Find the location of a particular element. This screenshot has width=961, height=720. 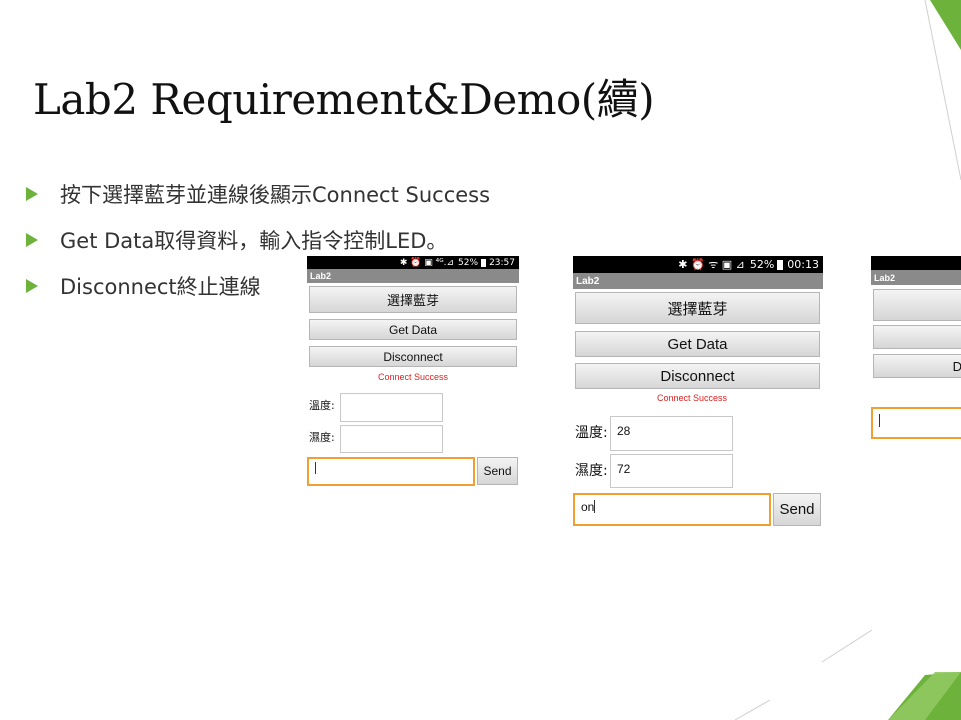

bullet-text: 按下選擇藍芽並連線後顯示Connect Success is located at coordinates (275, 195).